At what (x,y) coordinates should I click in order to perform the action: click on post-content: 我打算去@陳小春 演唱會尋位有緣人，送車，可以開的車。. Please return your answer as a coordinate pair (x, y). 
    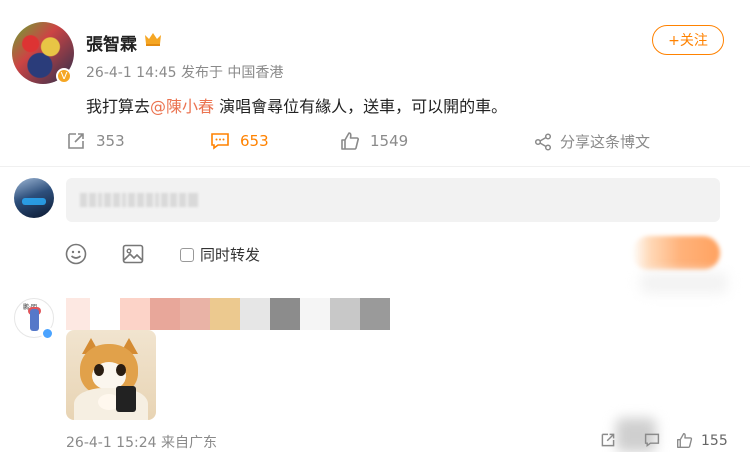
    Looking at the image, I should click on (296, 105).